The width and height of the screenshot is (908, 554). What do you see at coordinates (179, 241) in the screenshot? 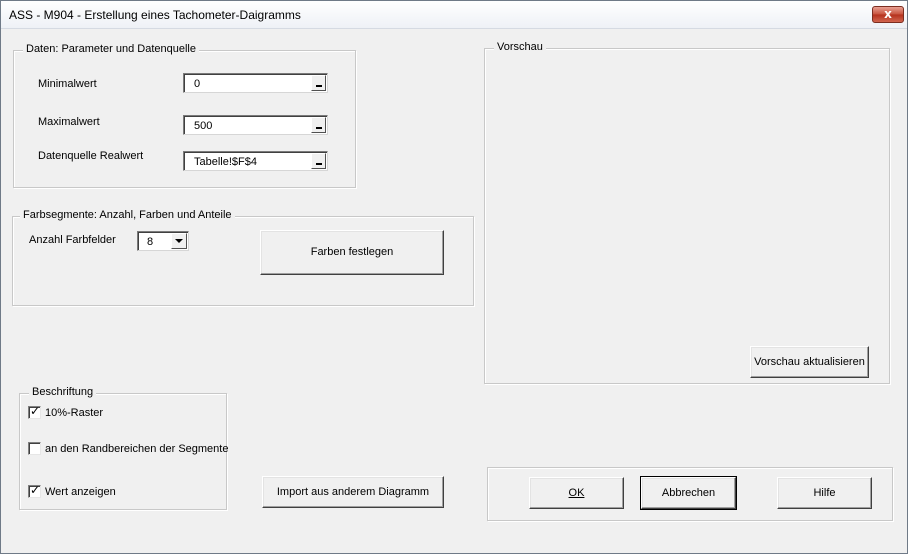
I see `chevron-down-icon` at bounding box center [179, 241].